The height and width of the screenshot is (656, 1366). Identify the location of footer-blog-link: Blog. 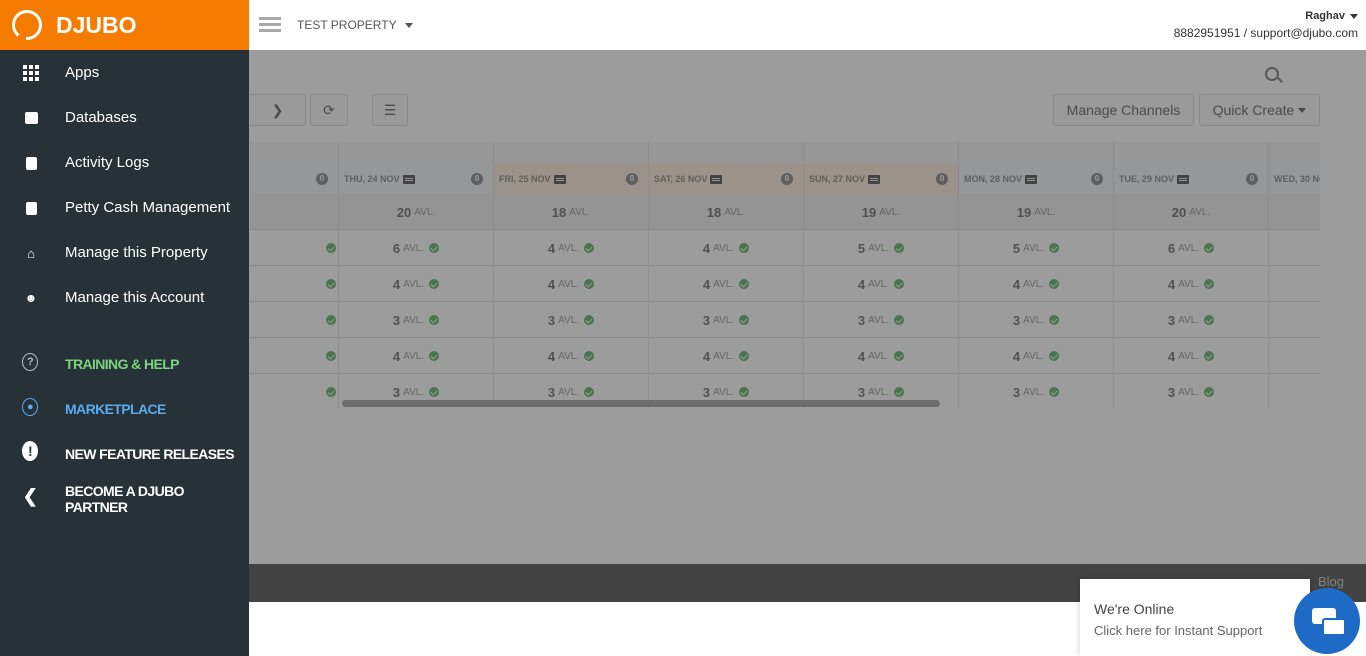
(1331, 581).